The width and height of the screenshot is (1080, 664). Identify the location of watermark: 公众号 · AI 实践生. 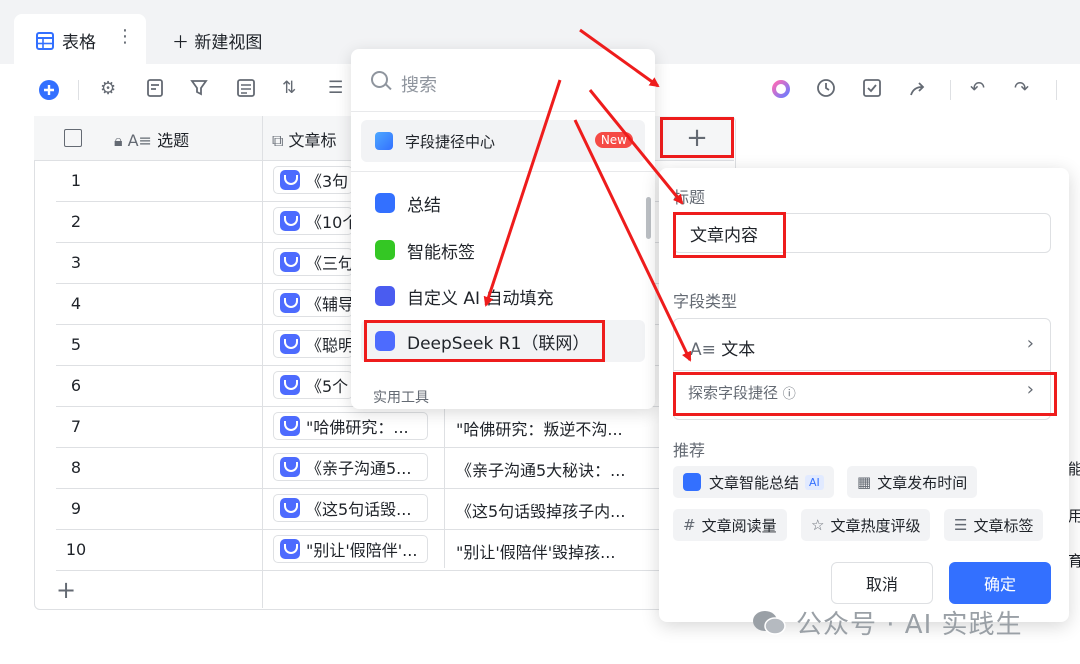
(887, 622).